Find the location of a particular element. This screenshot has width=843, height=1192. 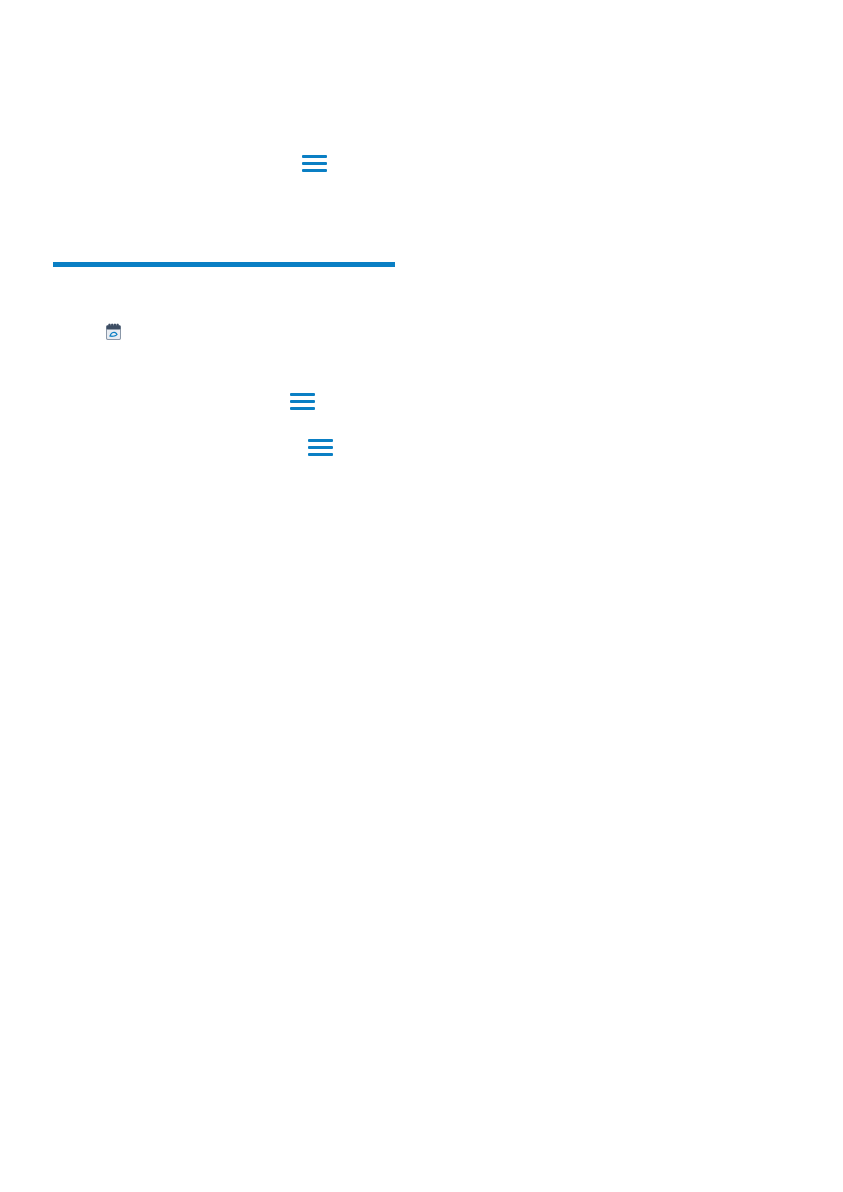

section-divider is located at coordinates (224, 264).